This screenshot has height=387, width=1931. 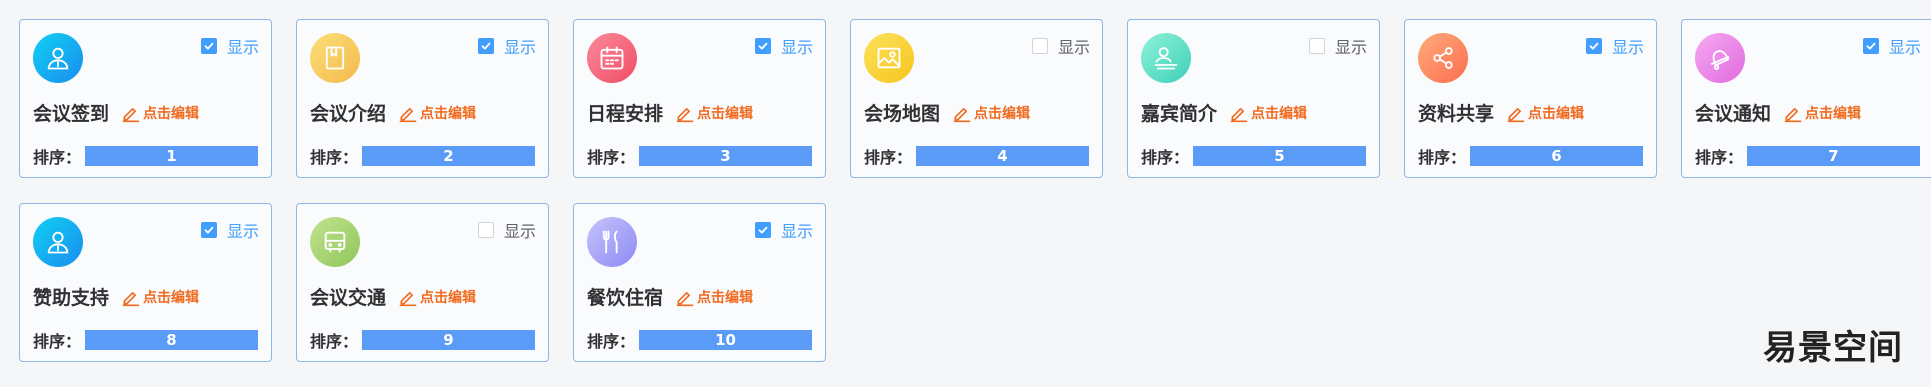 I want to click on module-card: 显示 嘉宾简介 点击编辑 排序： 5, so click(x=1253, y=98).